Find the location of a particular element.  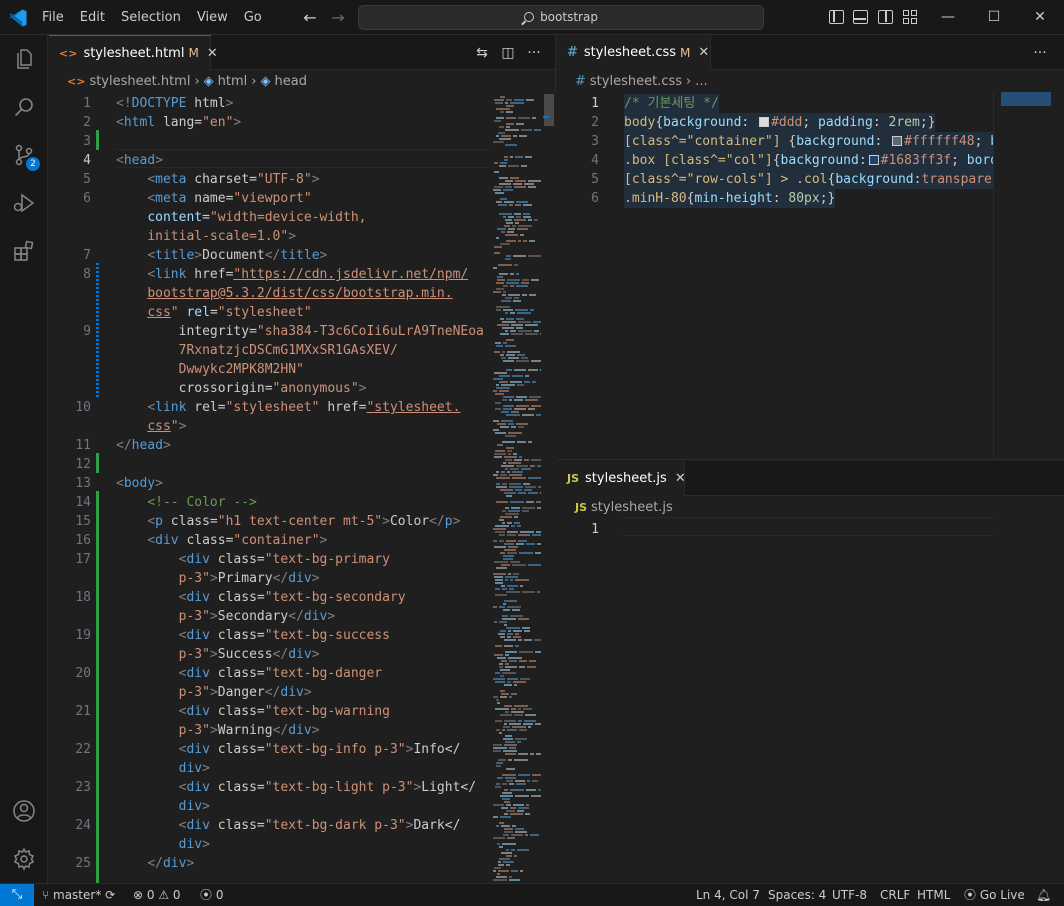

scm-badge: 2 is located at coordinates (33, 164).